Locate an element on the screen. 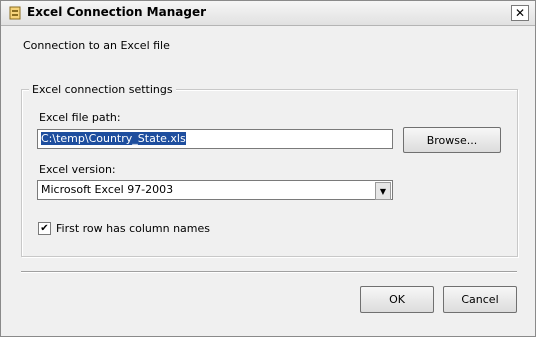 Image resolution: width=536 pixels, height=337 pixels. ok-button: OK is located at coordinates (397, 299).